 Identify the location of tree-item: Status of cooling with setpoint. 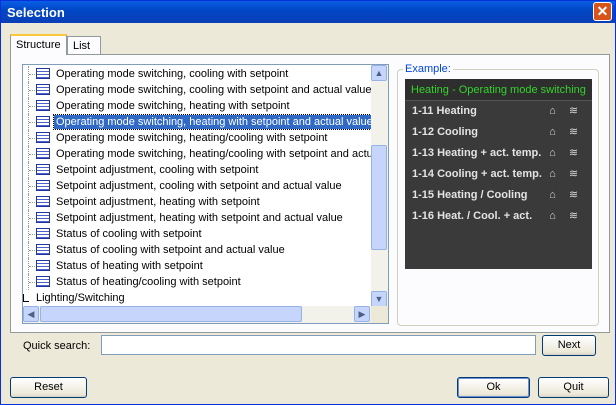
(197, 234).